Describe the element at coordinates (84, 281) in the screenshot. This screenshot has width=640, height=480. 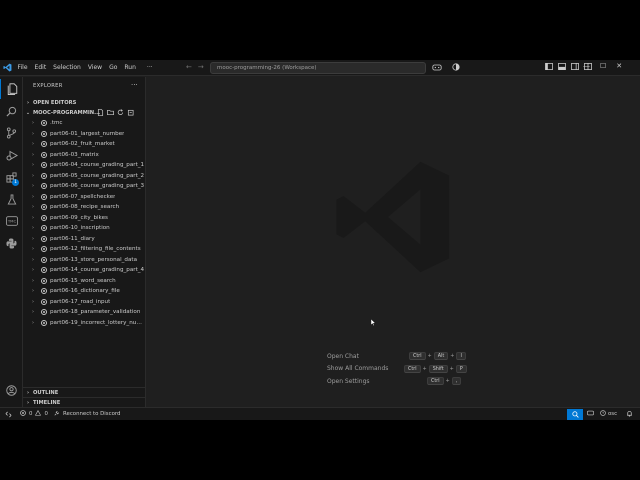
I see `tree-item: › part06-15_word_search` at that location.